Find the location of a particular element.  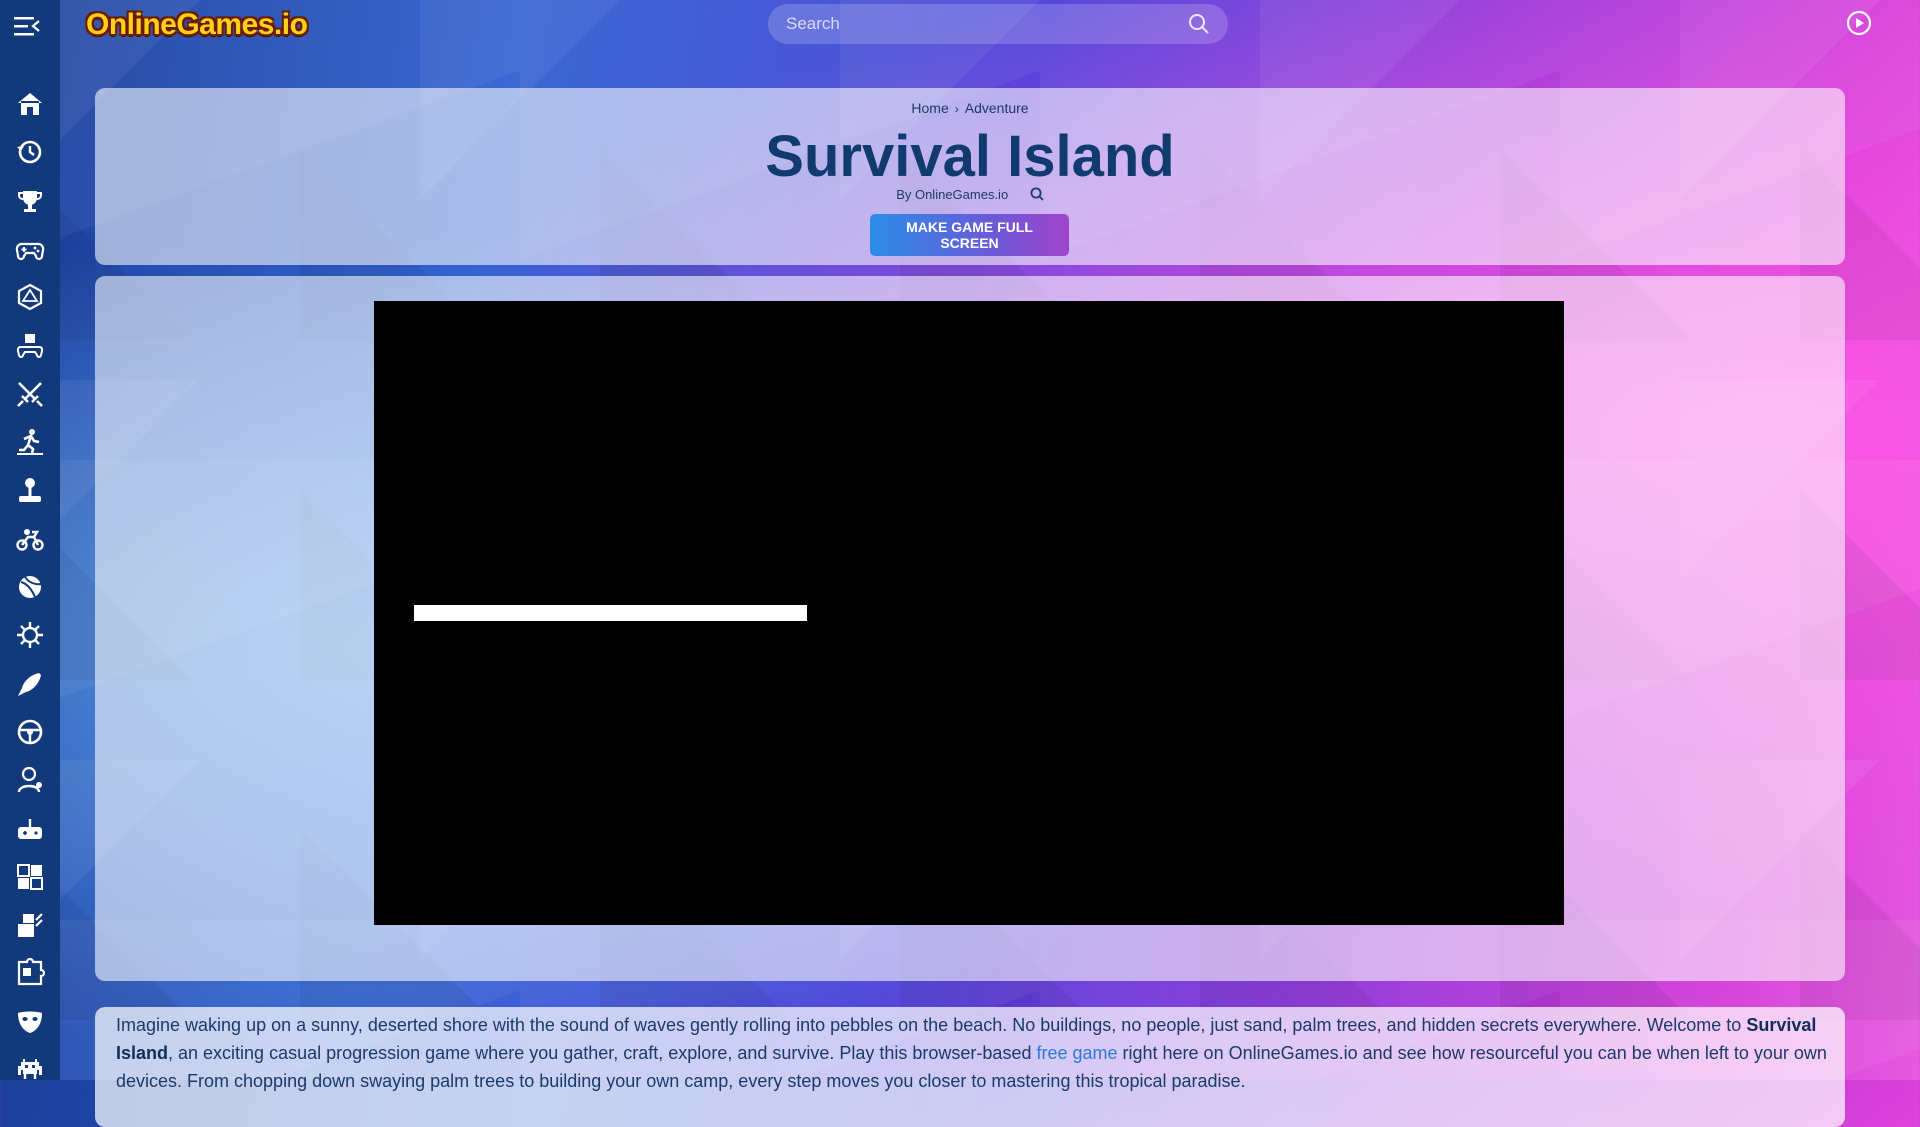

trophy-icon is located at coordinates (30, 201).